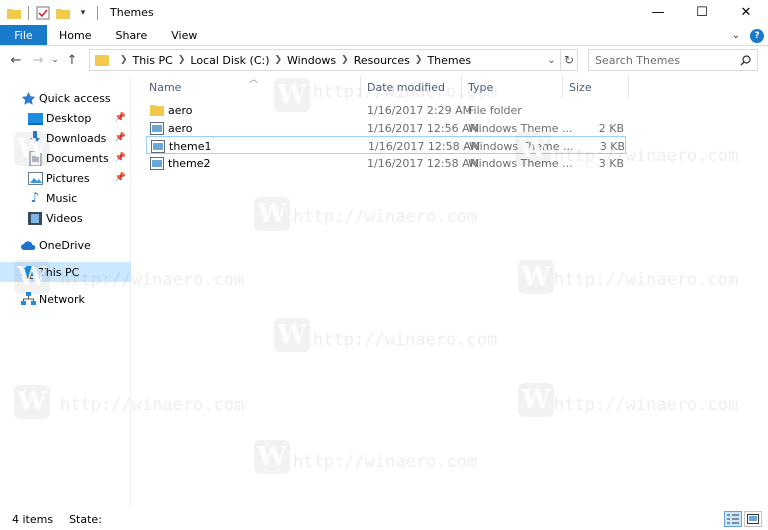 The width and height of the screenshot is (768, 530). I want to click on details-view-button, so click(733, 519).